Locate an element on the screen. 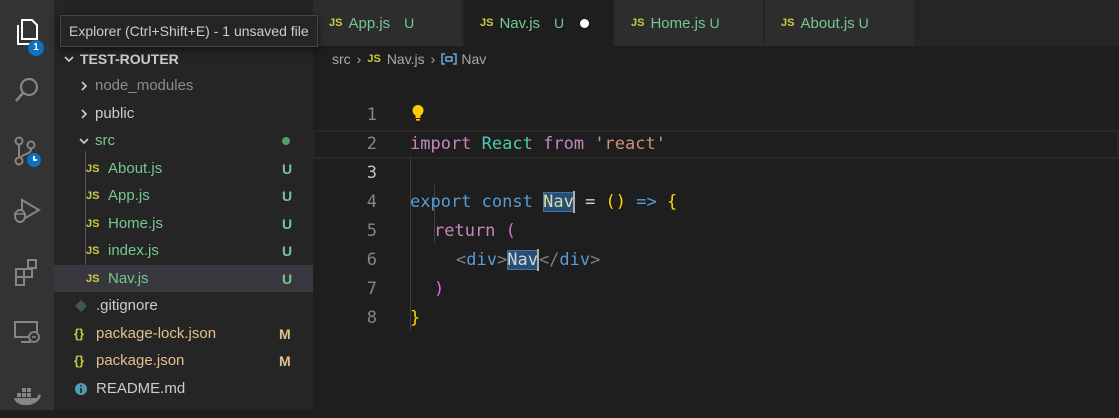 This screenshot has width=1119, height=418. breadcrumb-file: Nav.js is located at coordinates (406, 59).